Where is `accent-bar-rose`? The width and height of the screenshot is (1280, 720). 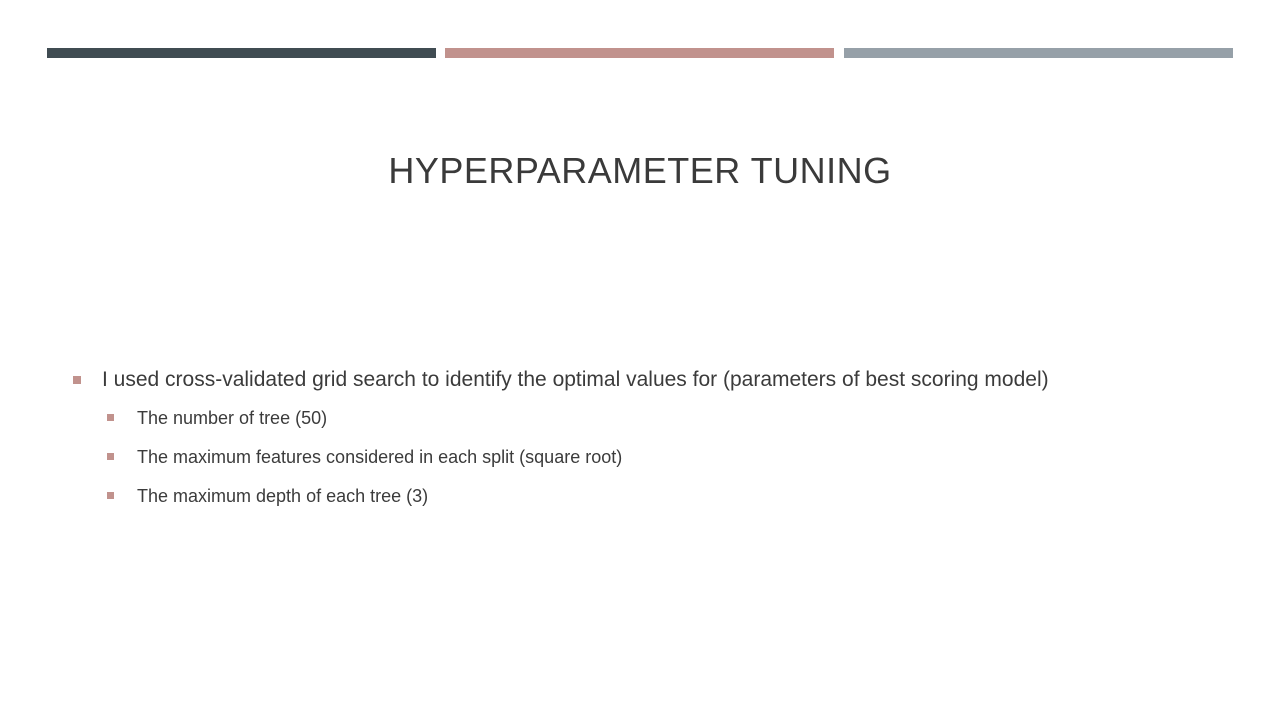
accent-bar-rose is located at coordinates (639, 53).